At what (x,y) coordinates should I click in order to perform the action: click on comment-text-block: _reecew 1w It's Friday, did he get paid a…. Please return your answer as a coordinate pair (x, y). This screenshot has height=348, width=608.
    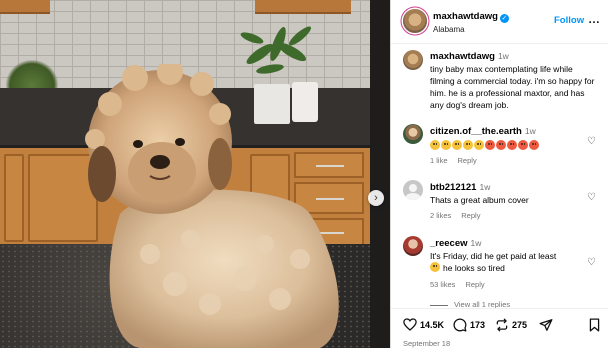
    Looking at the image, I should click on (512, 255).